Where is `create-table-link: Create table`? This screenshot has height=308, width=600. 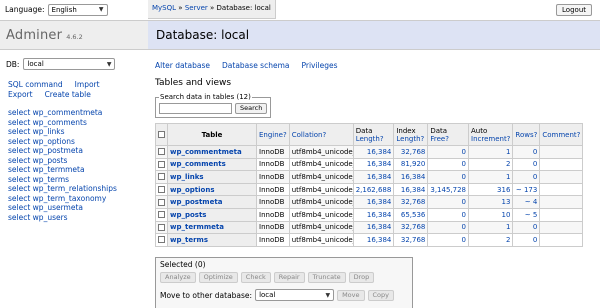 create-table-link: Create table is located at coordinates (68, 95).